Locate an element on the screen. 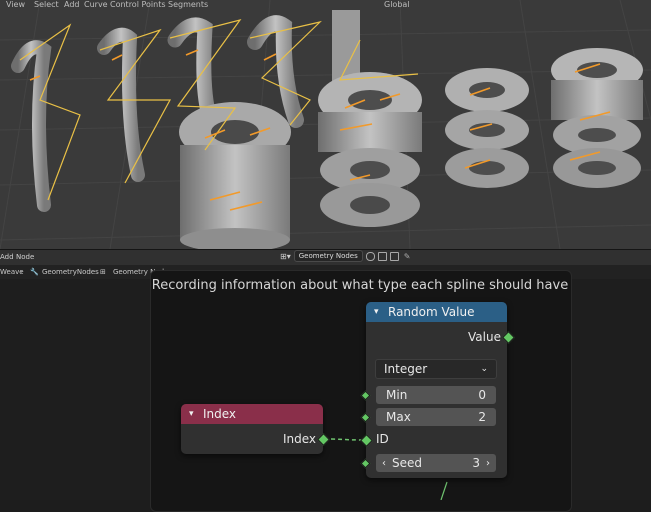 This screenshot has width=651, height=512. shield-icon is located at coordinates (370, 256).